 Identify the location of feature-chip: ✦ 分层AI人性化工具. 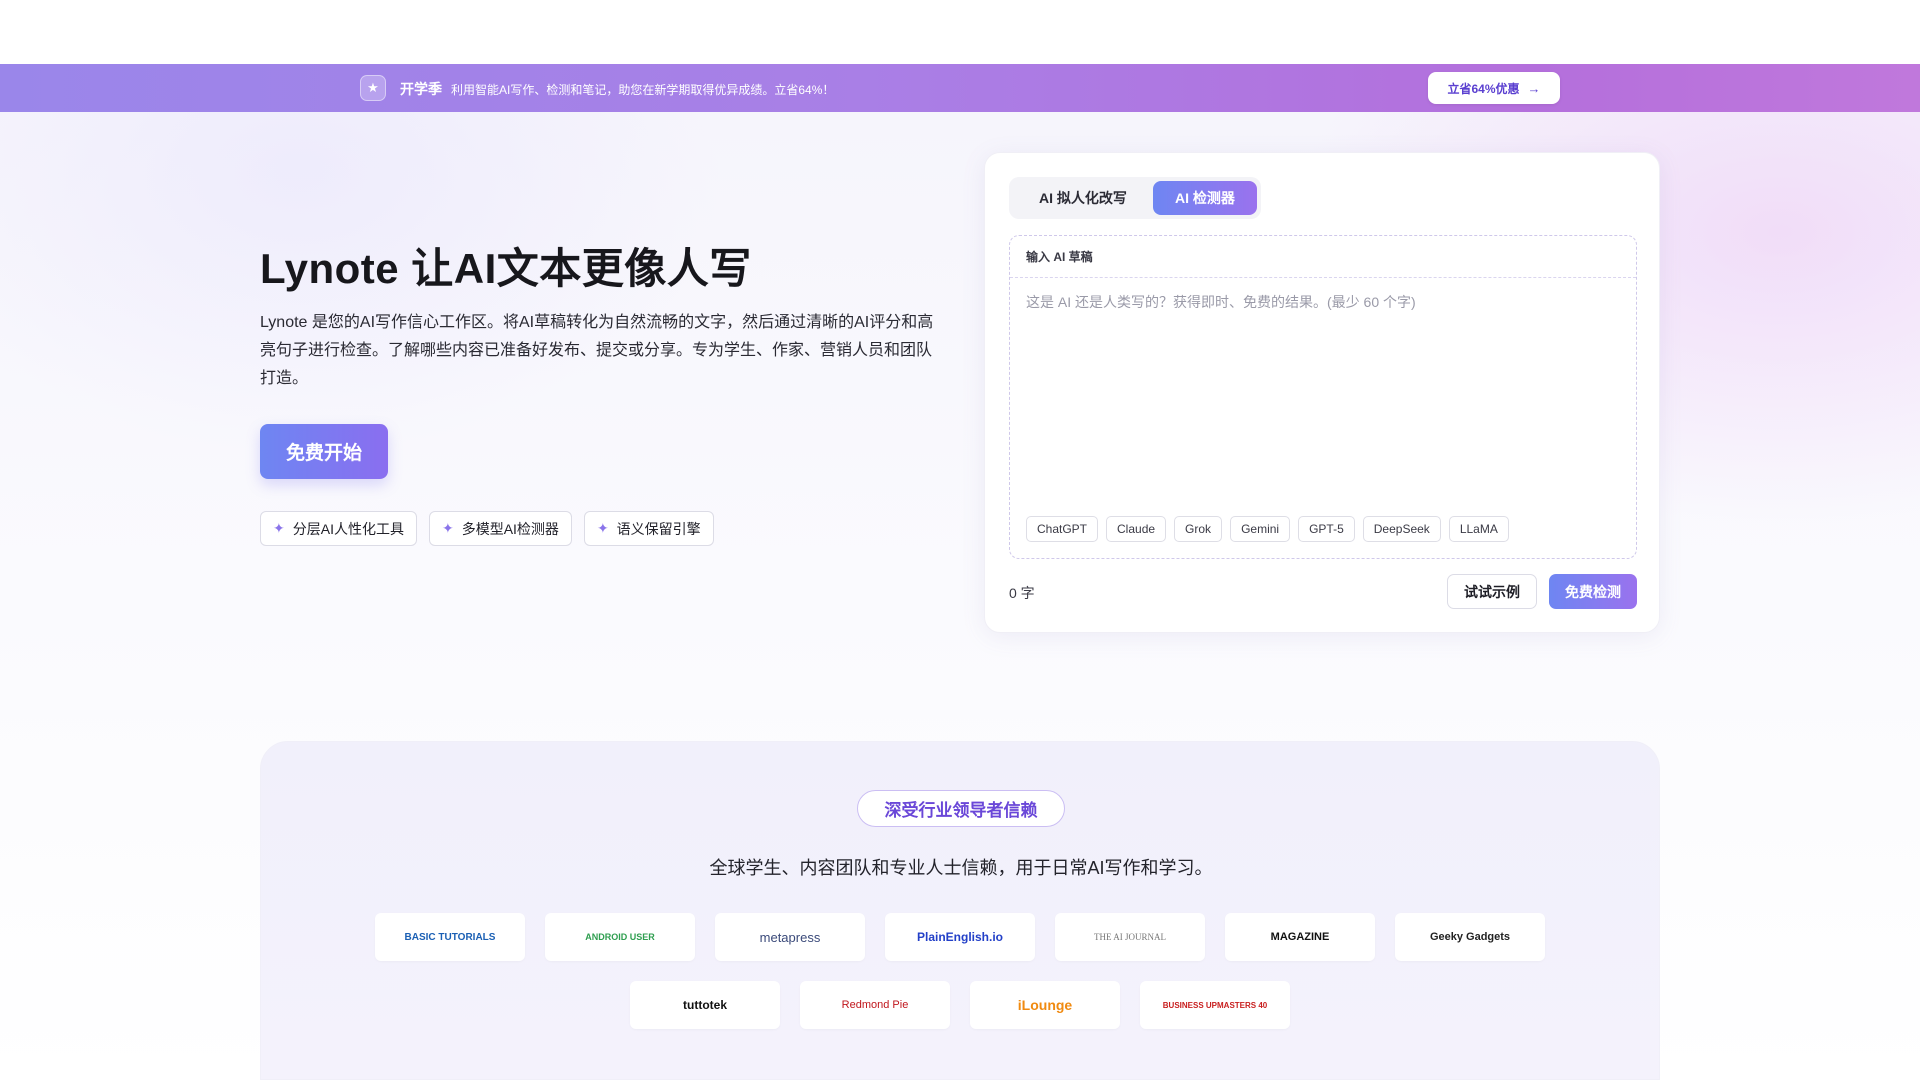
(338, 528).